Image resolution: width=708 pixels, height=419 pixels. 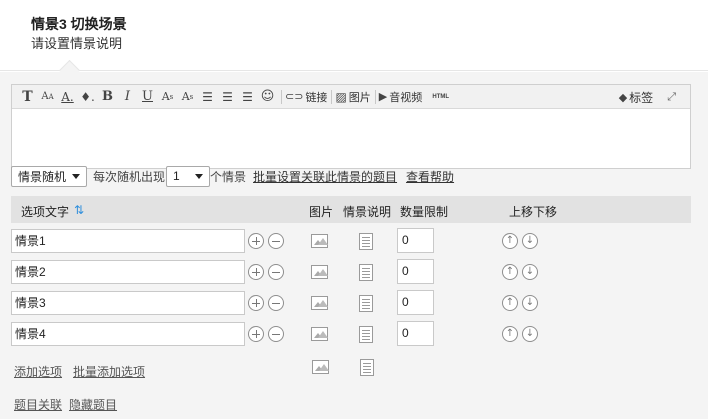 I want to click on header-move: 上移下移, so click(x=533, y=212).